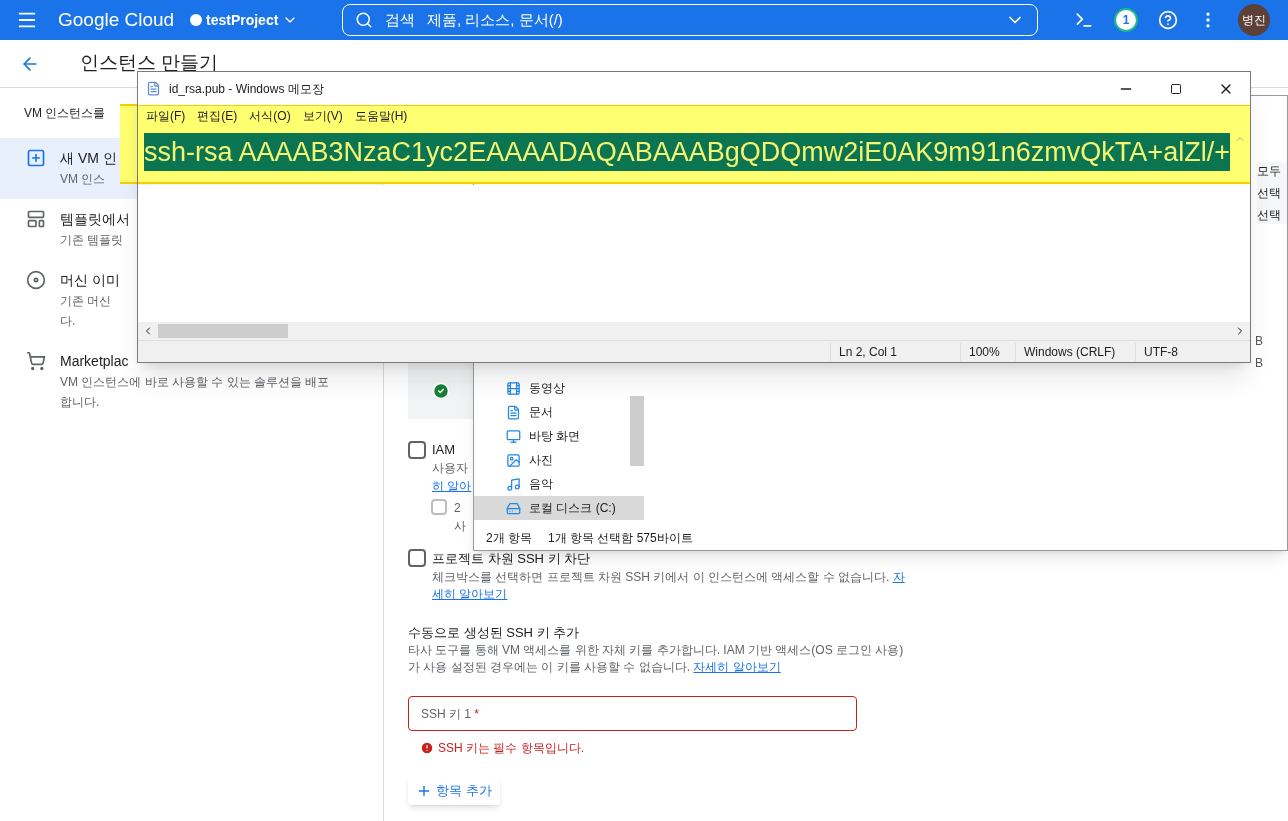 The width and height of the screenshot is (1288, 821). I want to click on search-icon, so click(364, 20).